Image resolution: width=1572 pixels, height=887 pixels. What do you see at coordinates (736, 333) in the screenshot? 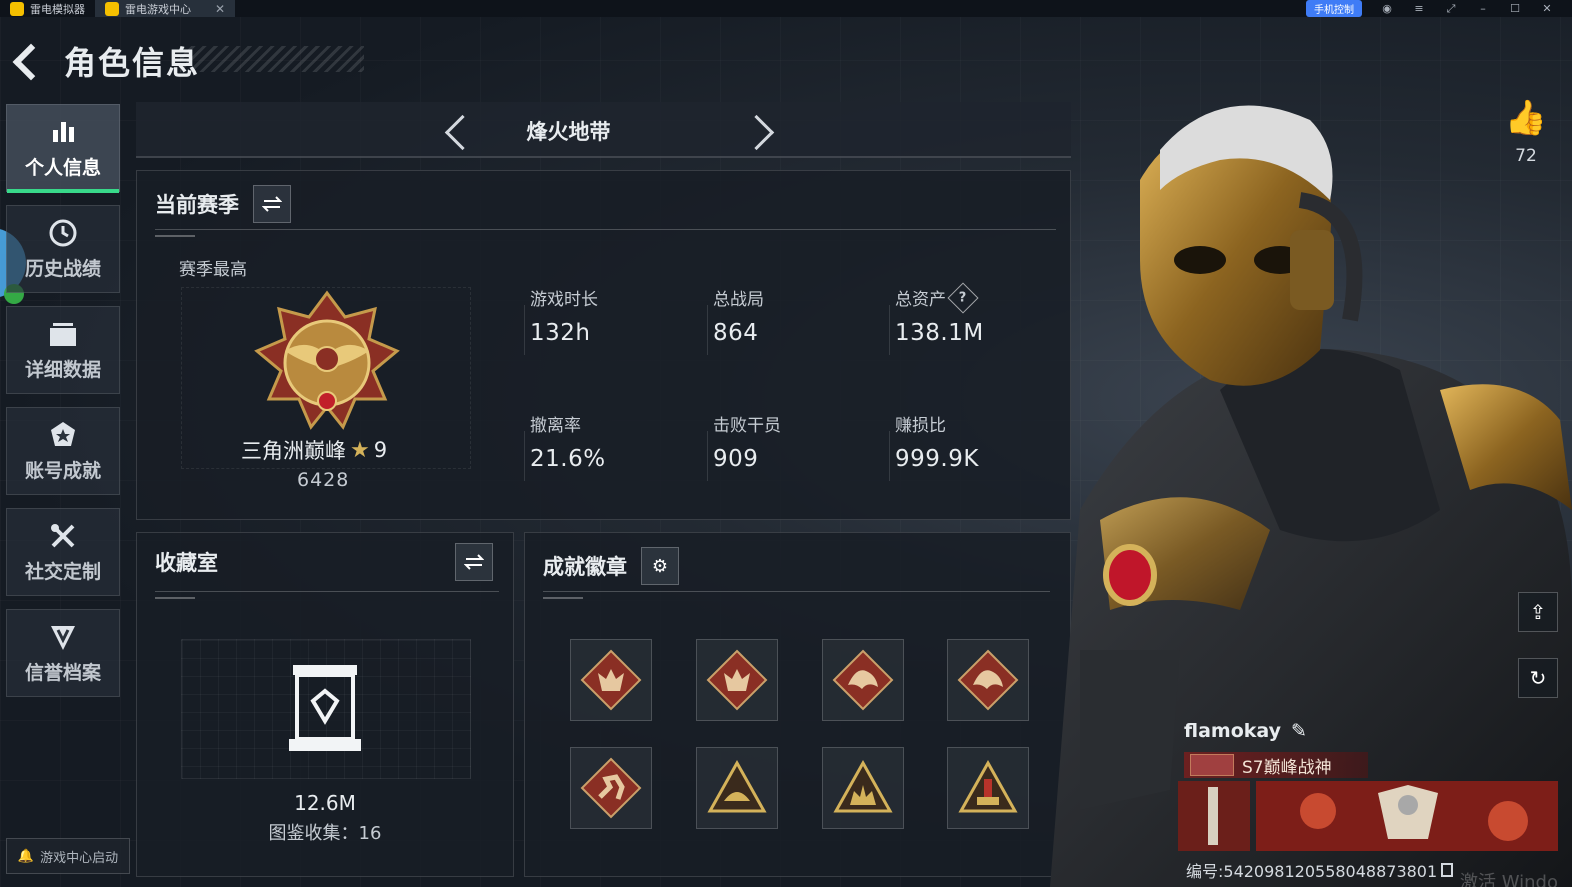
I see `stat-value: 864` at bounding box center [736, 333].